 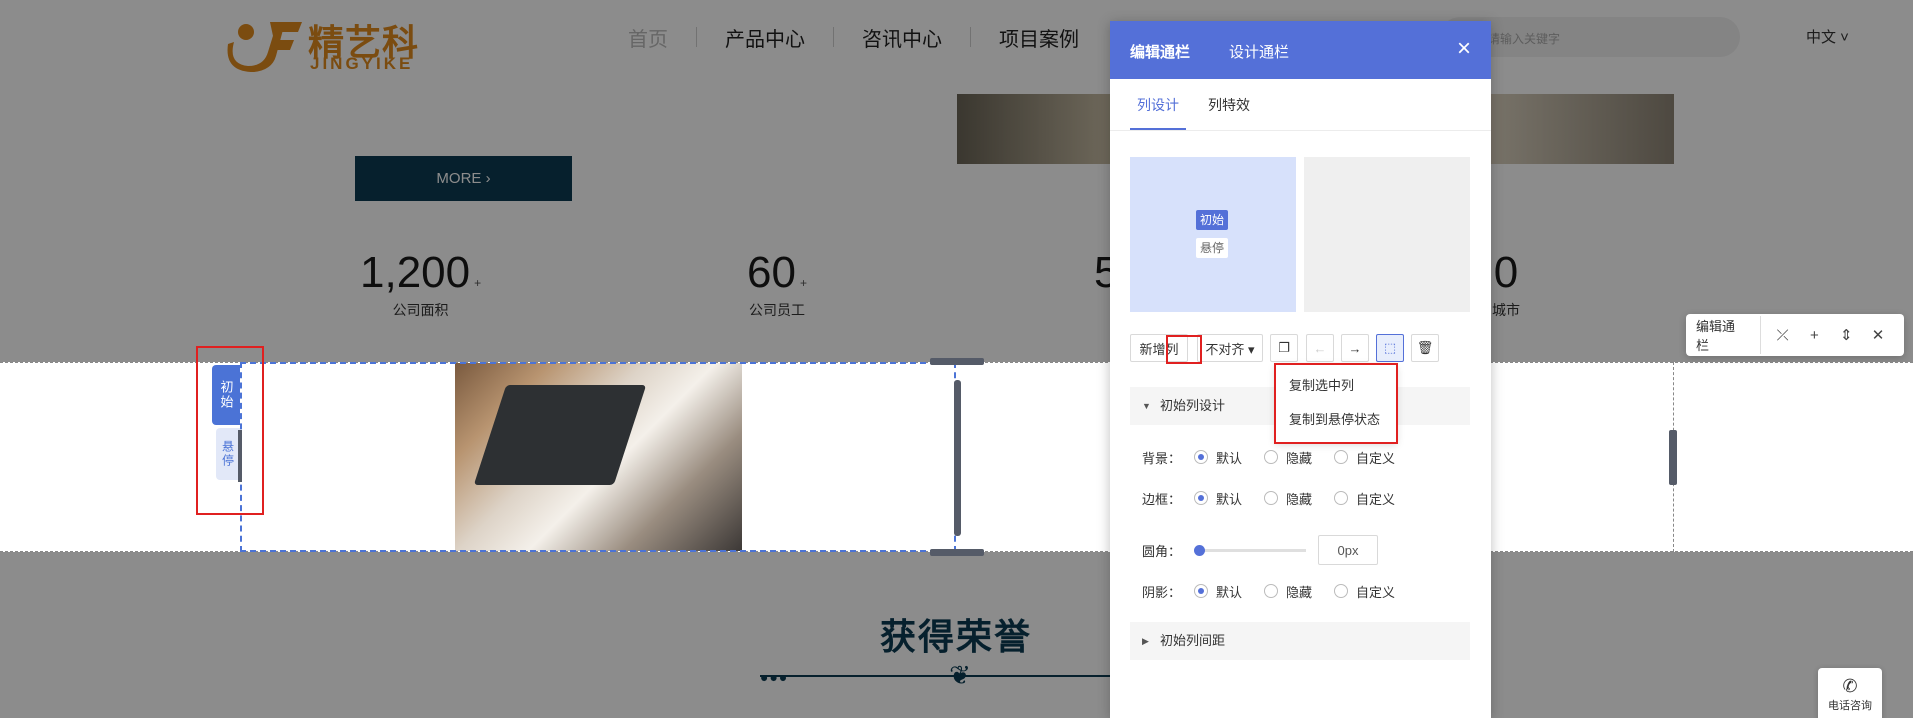 I want to click on prop-label: 背景：, so click(x=1162, y=458).